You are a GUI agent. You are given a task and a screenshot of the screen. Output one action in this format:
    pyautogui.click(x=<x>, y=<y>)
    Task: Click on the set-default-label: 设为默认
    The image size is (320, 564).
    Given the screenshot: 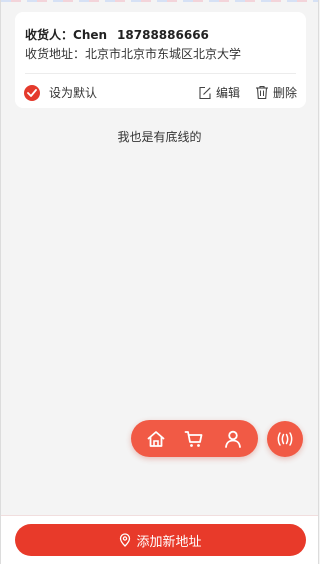 What is the action you would take?
    pyautogui.click(x=73, y=93)
    